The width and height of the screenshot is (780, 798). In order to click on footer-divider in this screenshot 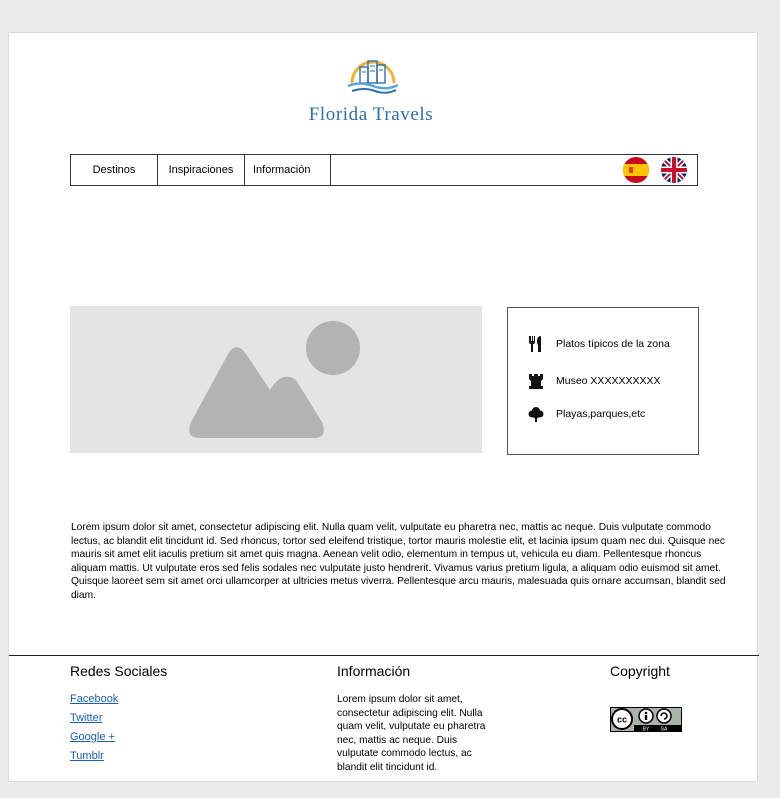, I will do `click(384, 655)`.